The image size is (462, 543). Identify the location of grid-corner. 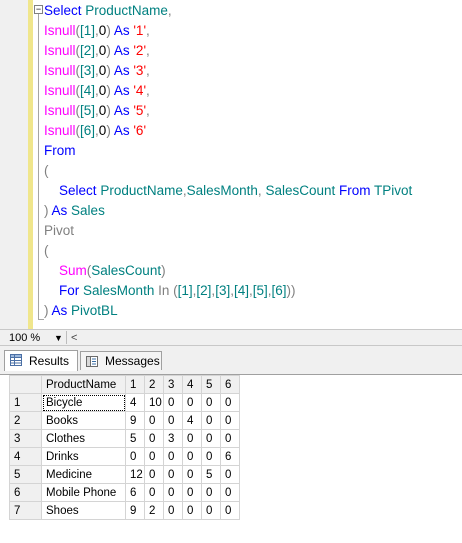
(25, 384).